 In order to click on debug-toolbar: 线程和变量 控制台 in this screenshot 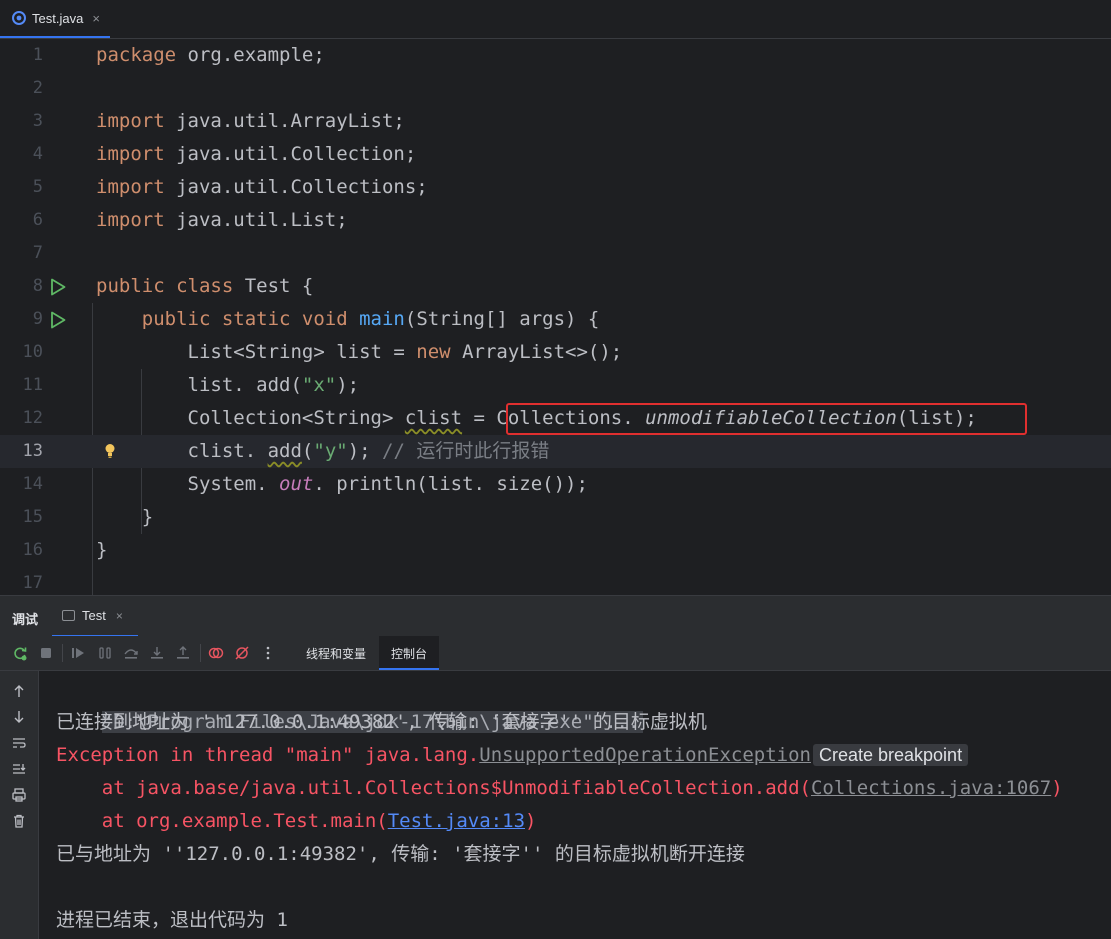, I will do `click(555, 653)`.